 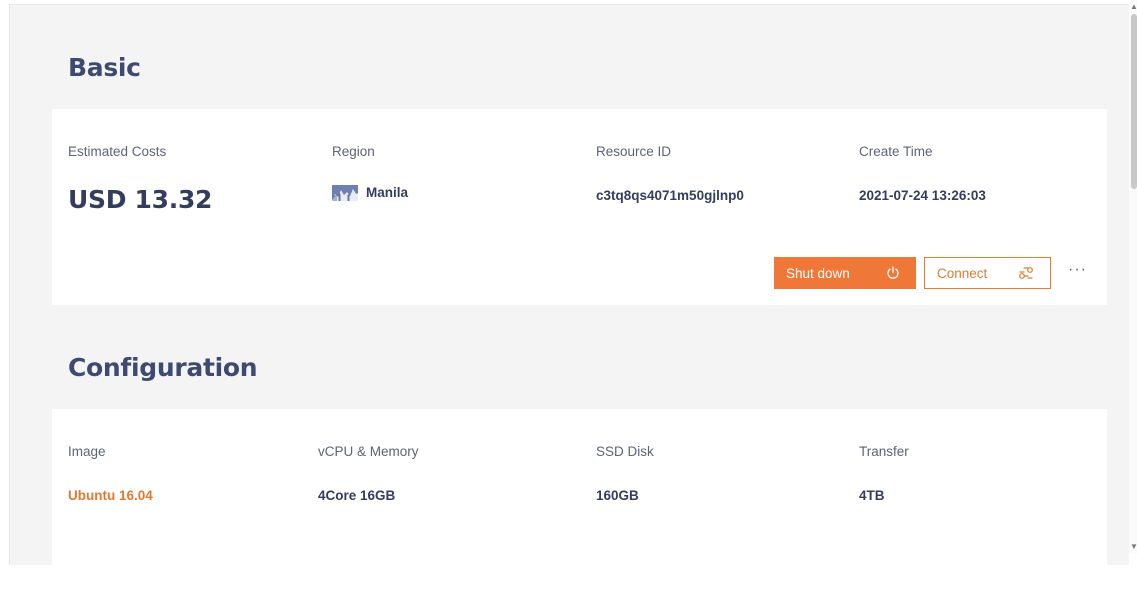 I want to click on image-value-link: Ubuntu 16.04, so click(x=110, y=495).